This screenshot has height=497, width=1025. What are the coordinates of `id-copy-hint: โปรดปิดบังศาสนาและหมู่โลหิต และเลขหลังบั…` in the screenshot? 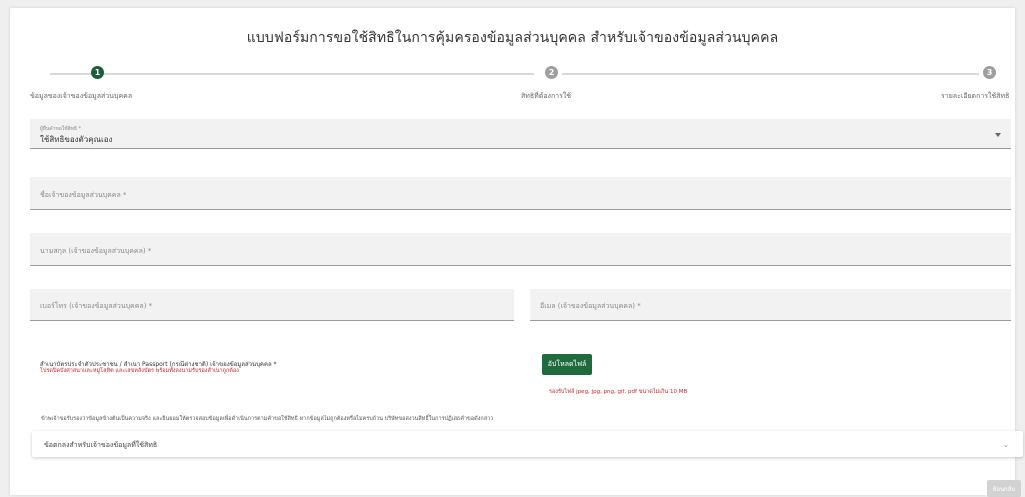 It's located at (139, 371).